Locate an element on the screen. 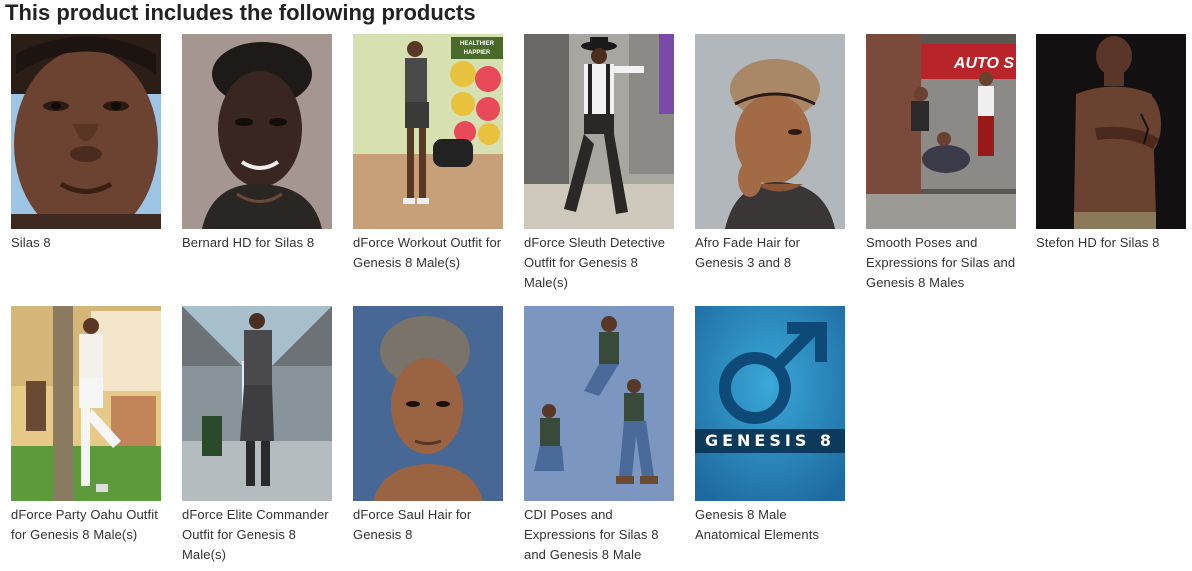  shop-sign-text: AUTO S is located at coordinates (983, 63).